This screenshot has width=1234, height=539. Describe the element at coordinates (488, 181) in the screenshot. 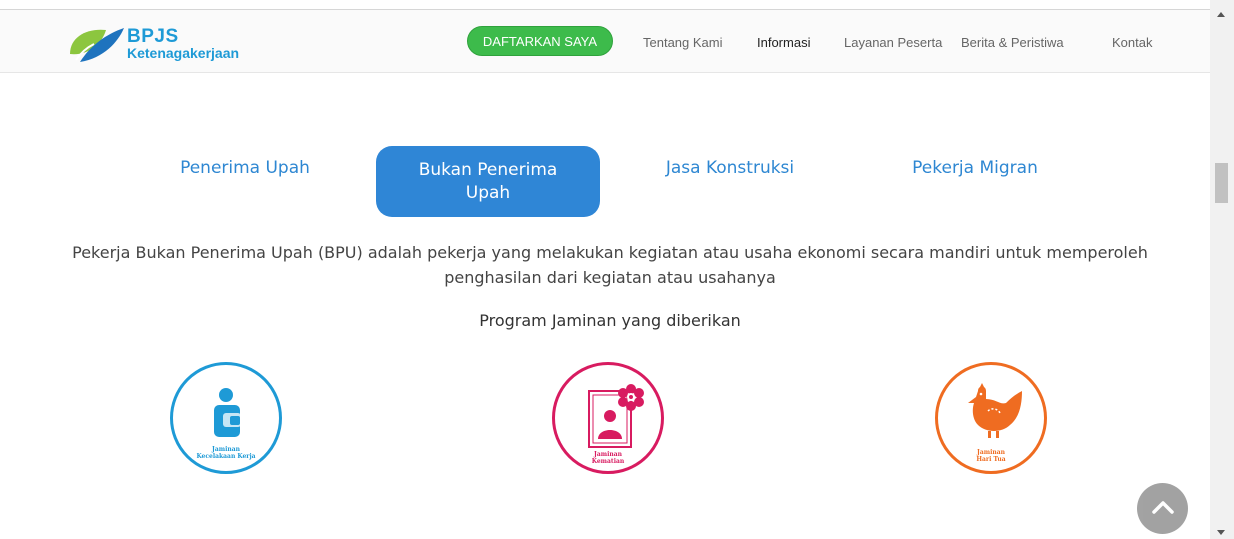

I see `tab-bukan-penerima-upah: Bukan Penerima Upah` at that location.